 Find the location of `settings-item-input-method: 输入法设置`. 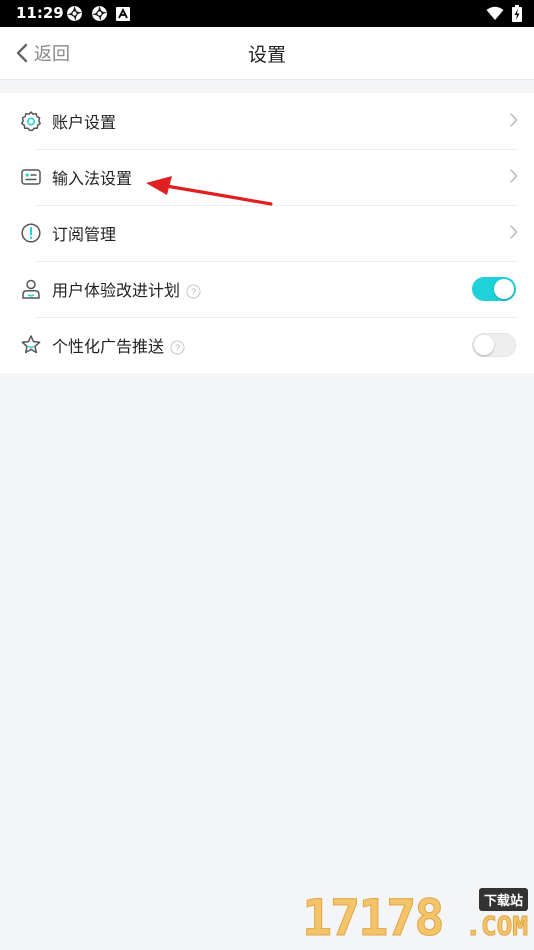

settings-item-input-method: 输入法设置 is located at coordinates (267, 177).